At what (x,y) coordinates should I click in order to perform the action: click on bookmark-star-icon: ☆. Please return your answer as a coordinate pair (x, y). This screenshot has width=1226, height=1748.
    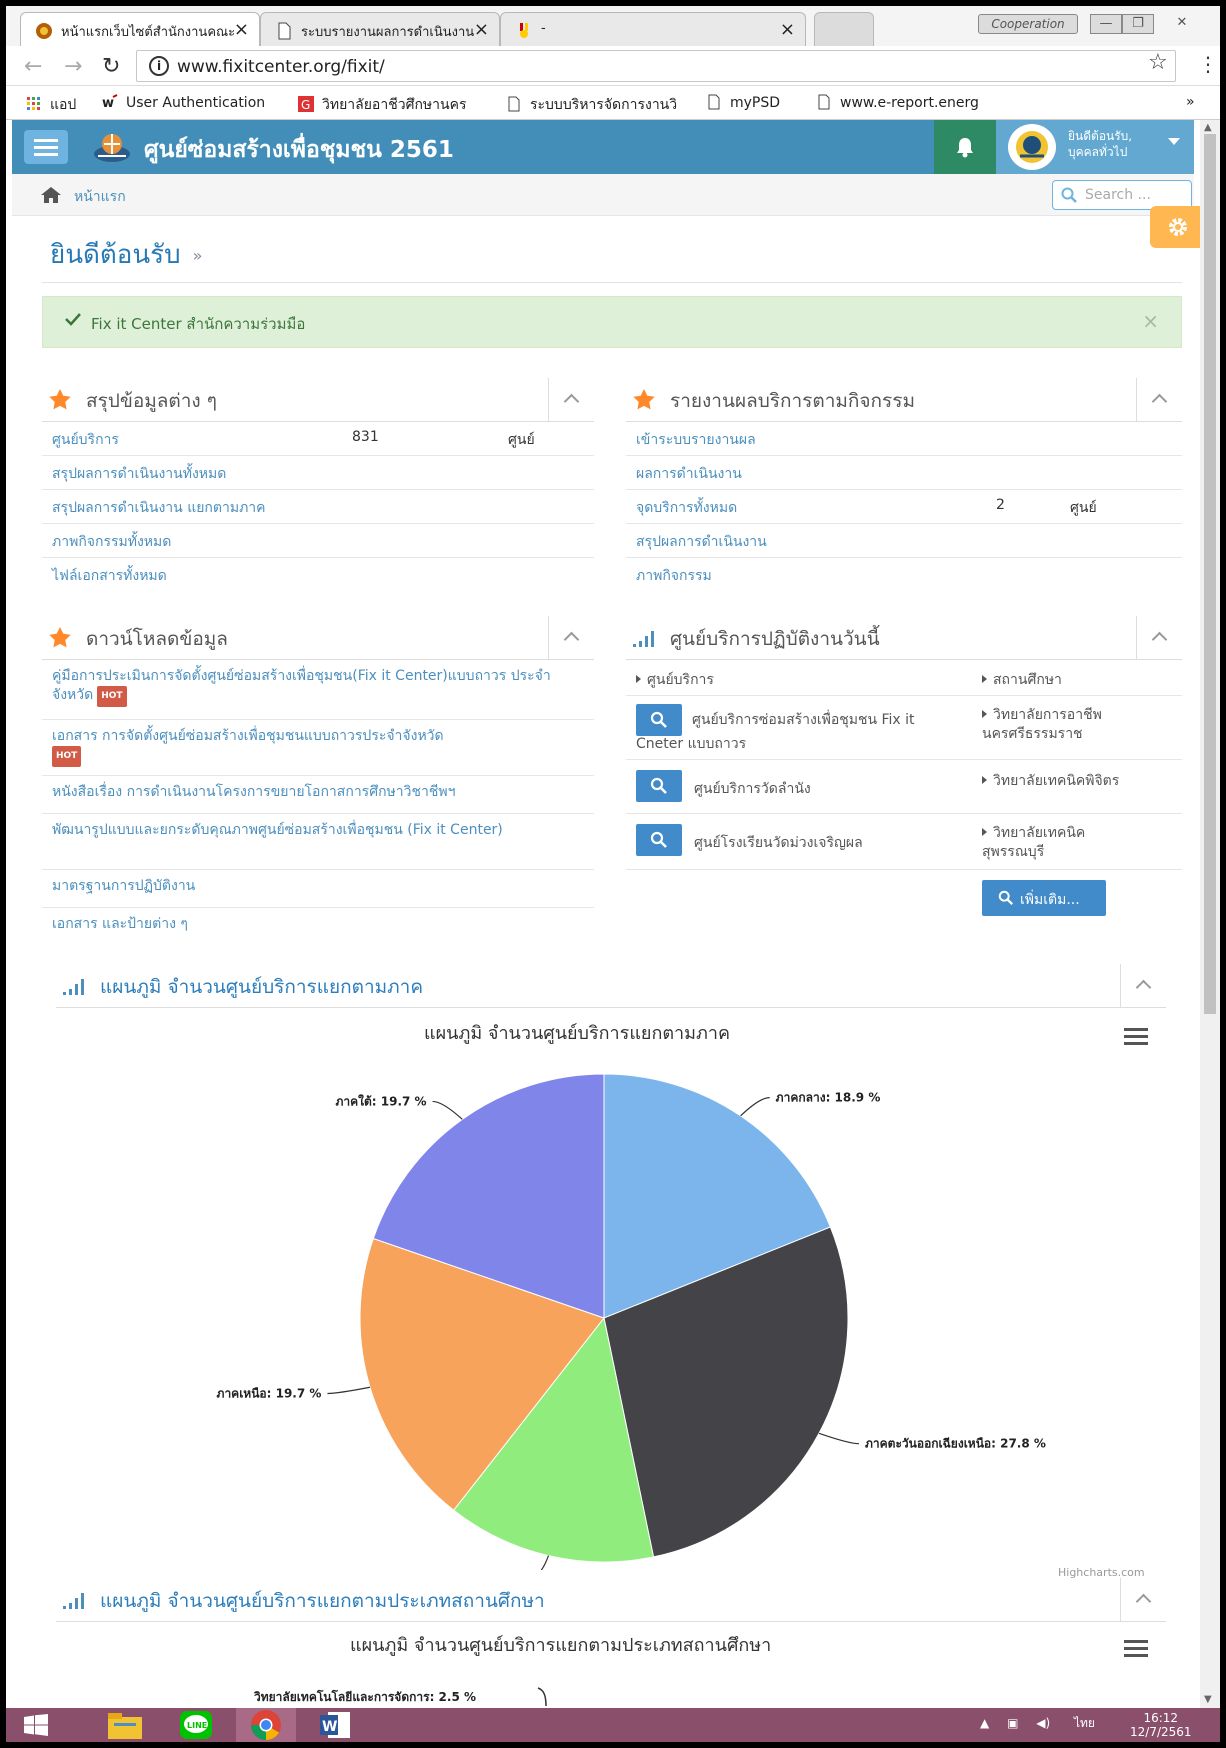
    Looking at the image, I should click on (1158, 62).